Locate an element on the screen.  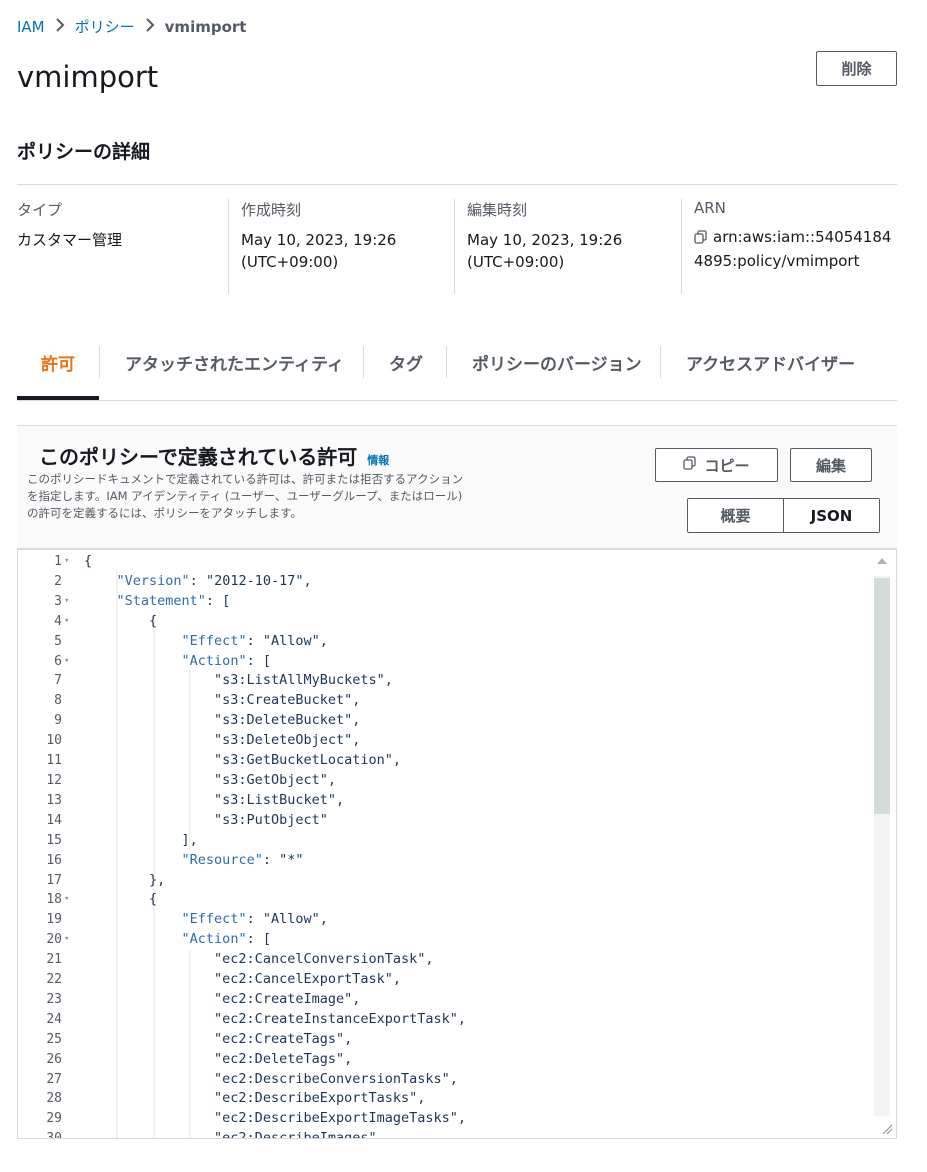
code-line: 10 "s3:DeleteObject", is located at coordinates (456, 741).